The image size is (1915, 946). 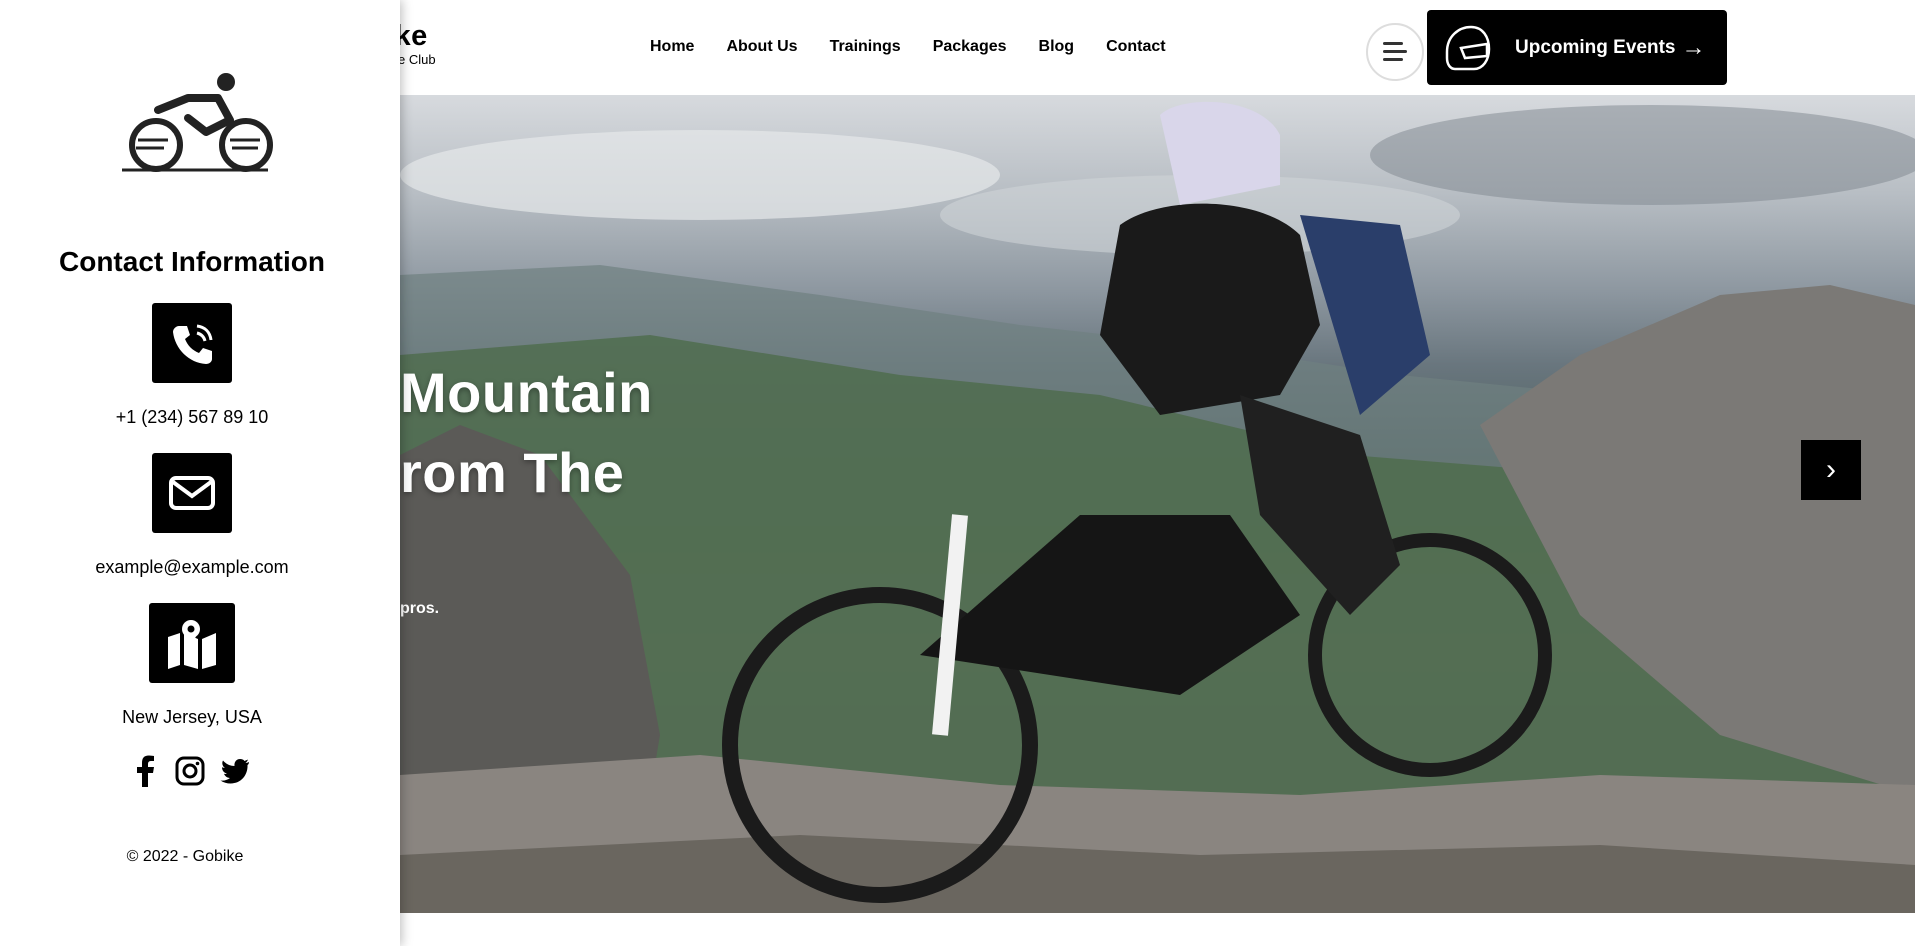 I want to click on phone-icon, so click(x=193, y=344).